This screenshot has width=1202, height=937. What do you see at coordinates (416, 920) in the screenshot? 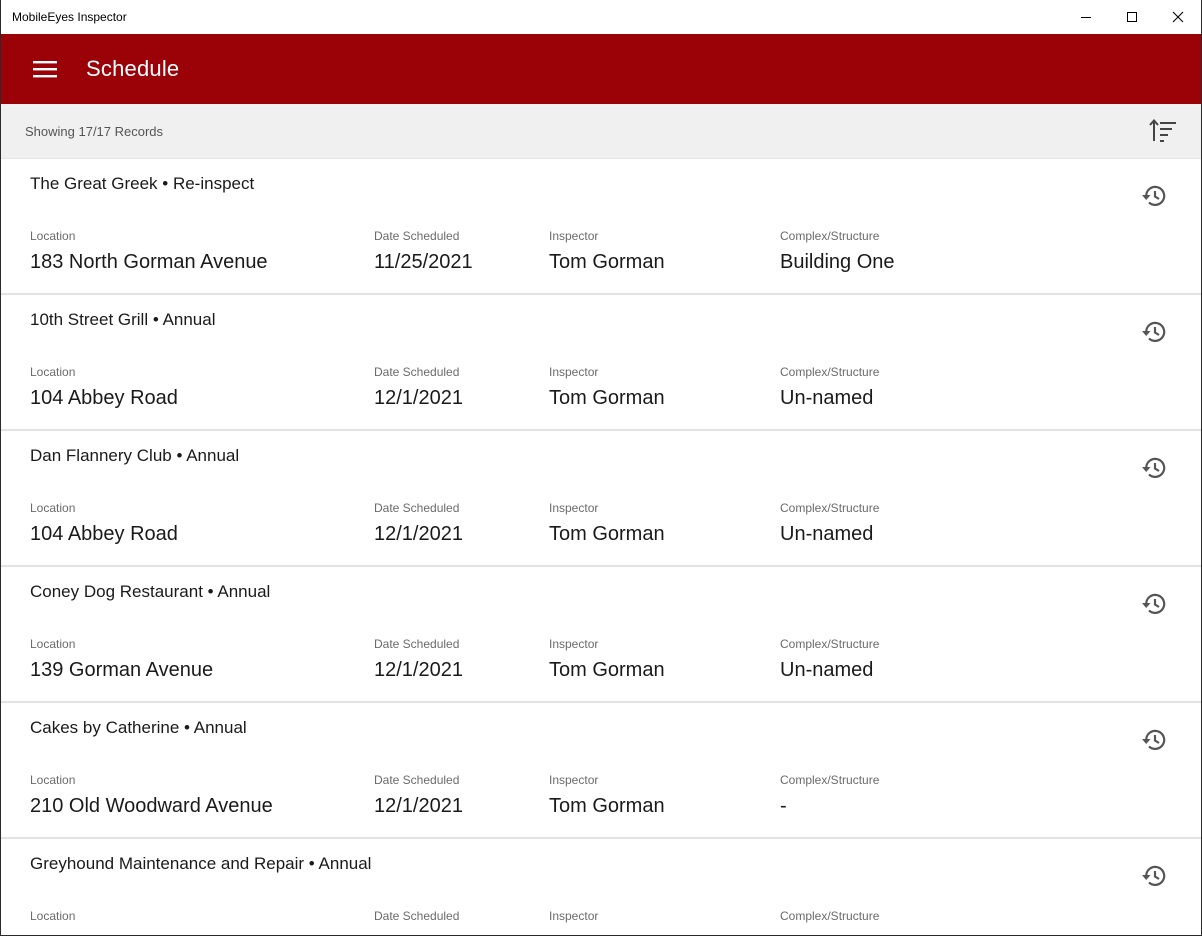
I see `date-field: Date Scheduled` at bounding box center [416, 920].